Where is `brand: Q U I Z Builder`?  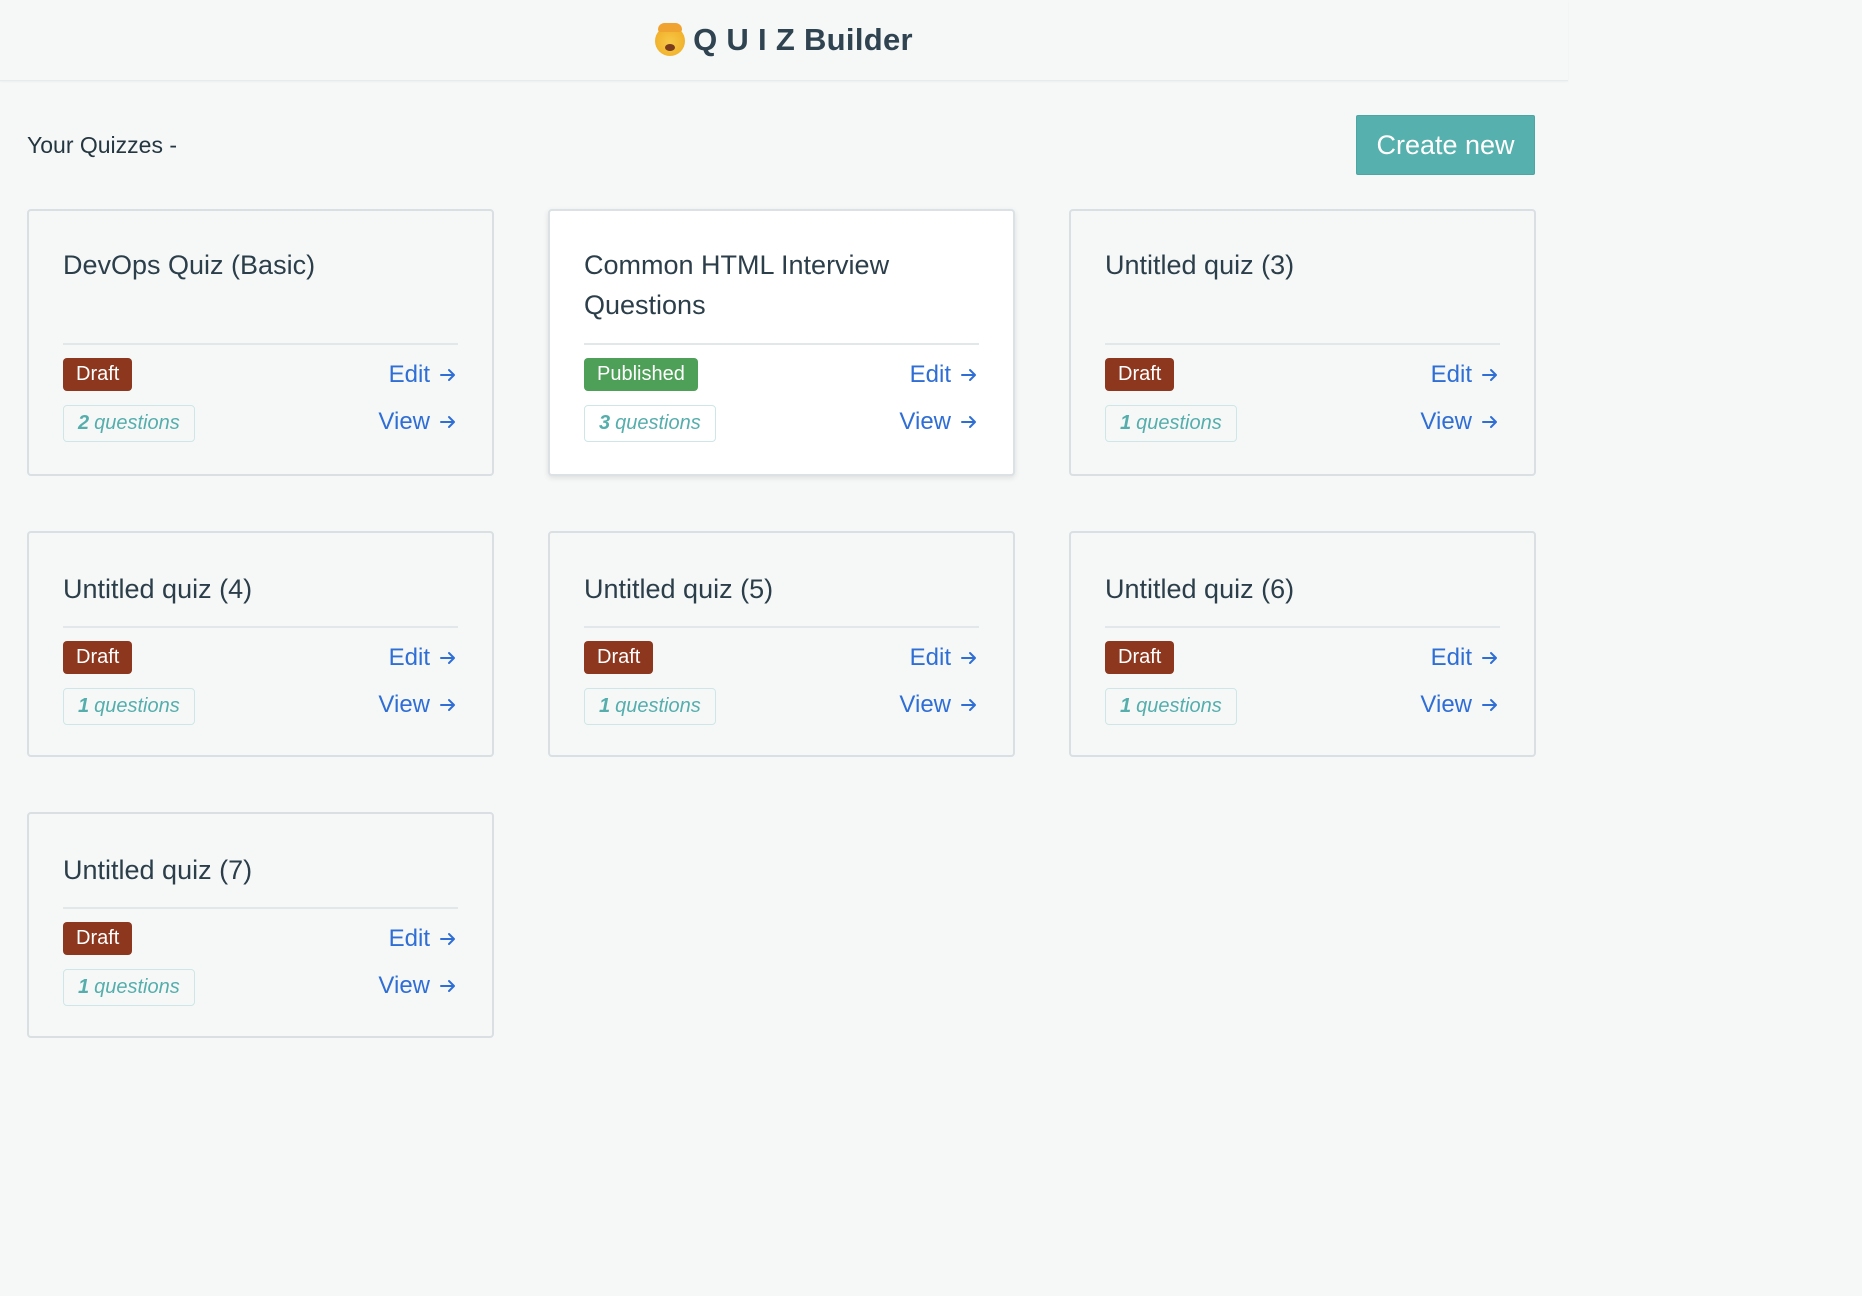 brand: Q U I Z Builder is located at coordinates (784, 40).